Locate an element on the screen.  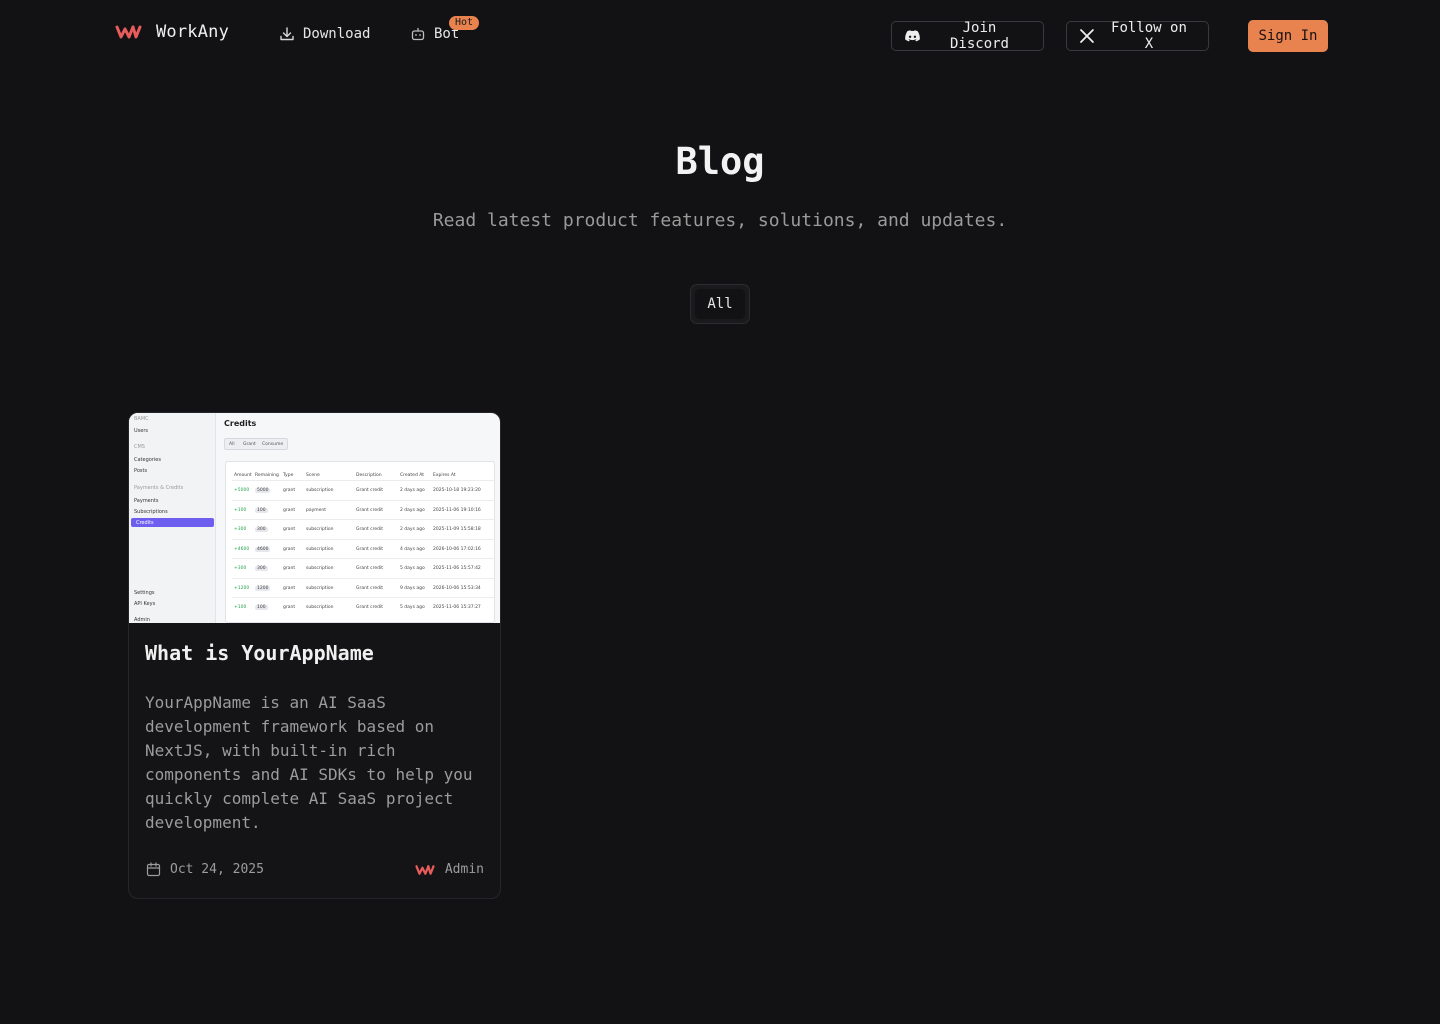
follow-on-x-button: Follow on X is located at coordinates (1137, 36).